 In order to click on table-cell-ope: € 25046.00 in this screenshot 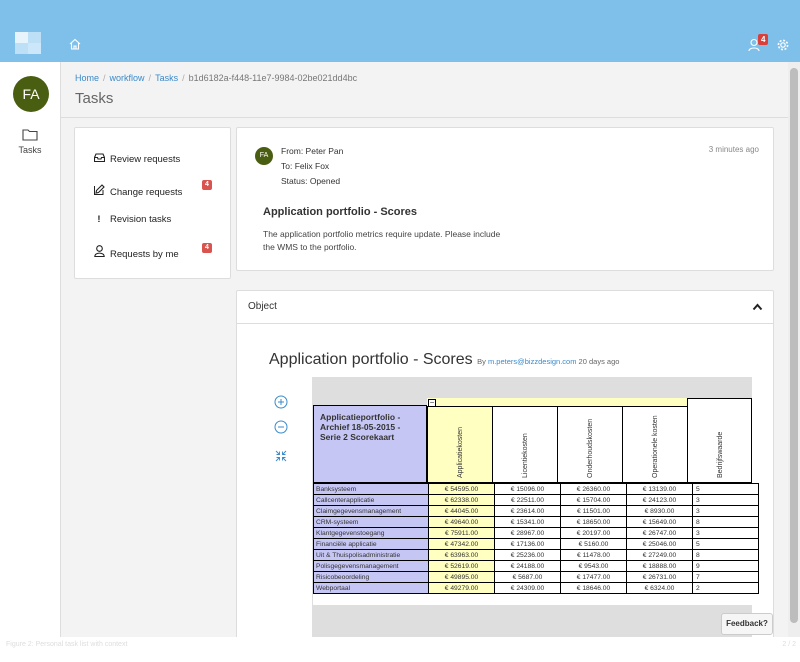, I will do `click(659, 544)`.